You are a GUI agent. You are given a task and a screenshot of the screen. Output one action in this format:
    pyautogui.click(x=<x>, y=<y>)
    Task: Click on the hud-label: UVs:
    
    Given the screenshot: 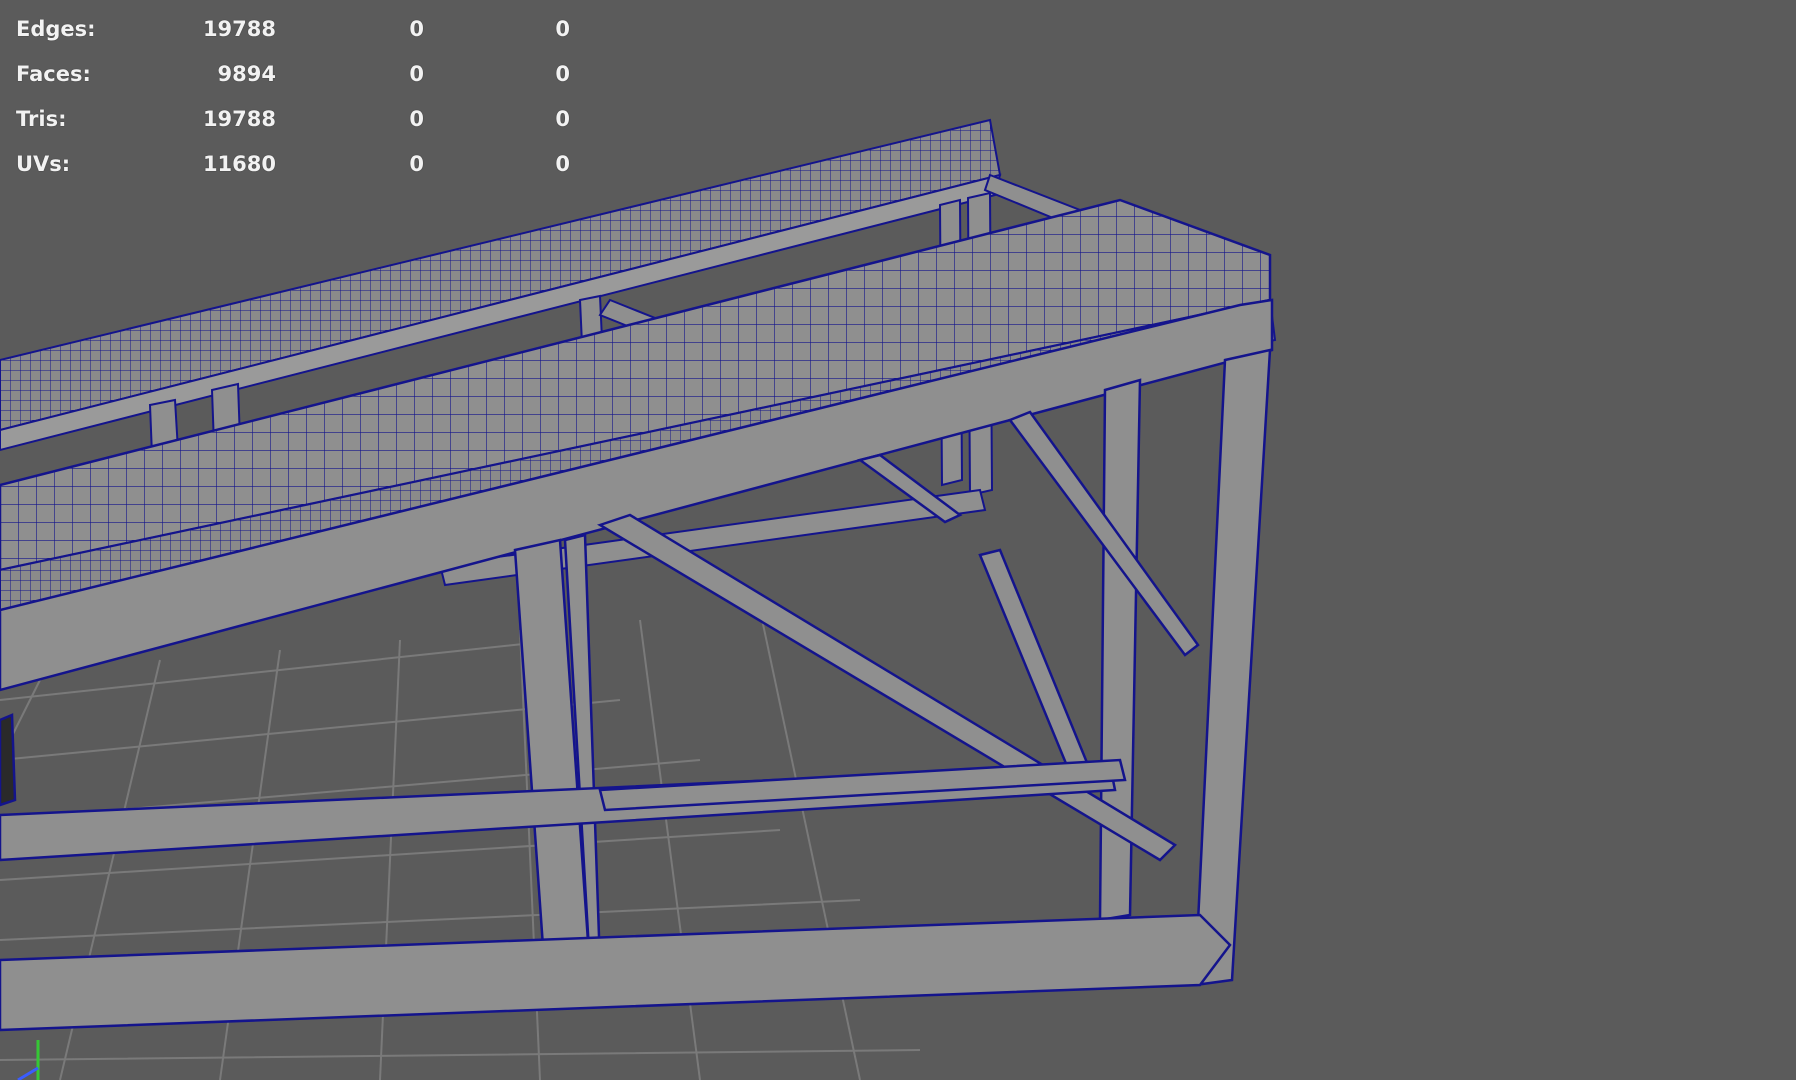 What is the action you would take?
    pyautogui.click(x=43, y=164)
    